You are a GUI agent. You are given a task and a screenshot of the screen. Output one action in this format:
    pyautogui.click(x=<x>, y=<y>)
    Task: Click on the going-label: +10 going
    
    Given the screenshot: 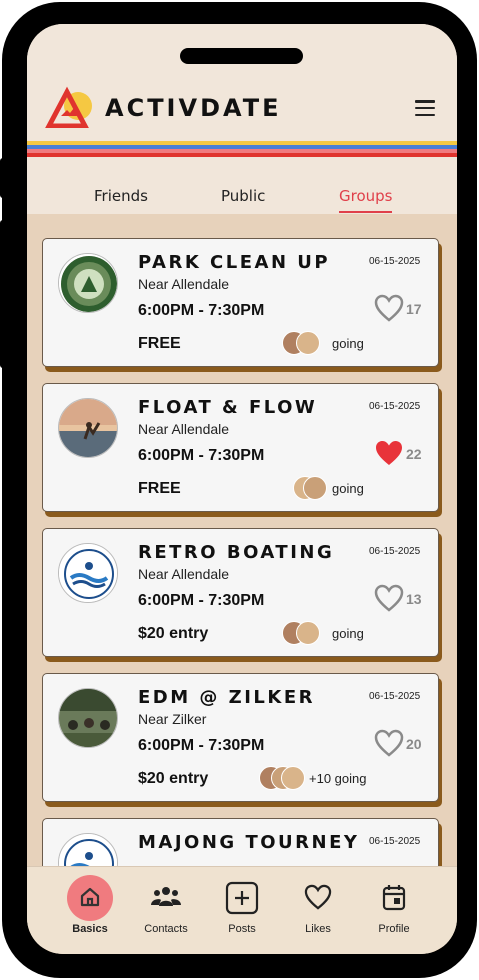 What is the action you would take?
    pyautogui.click(x=338, y=778)
    